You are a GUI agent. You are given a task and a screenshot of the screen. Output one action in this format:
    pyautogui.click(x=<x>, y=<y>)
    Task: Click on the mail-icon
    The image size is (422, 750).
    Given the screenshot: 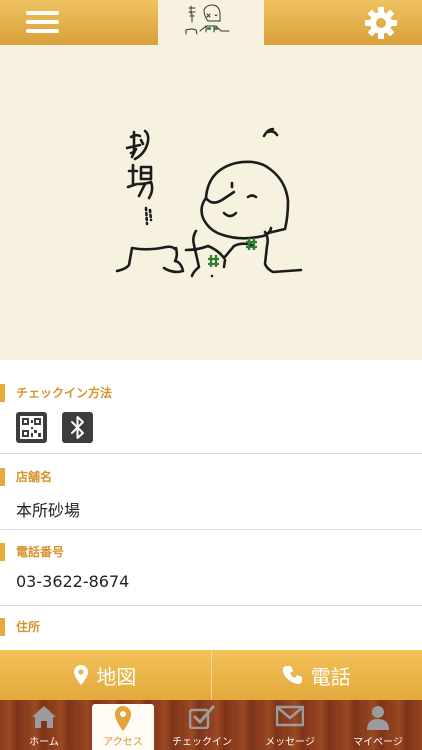 What is the action you would take?
    pyautogui.click(x=290, y=716)
    